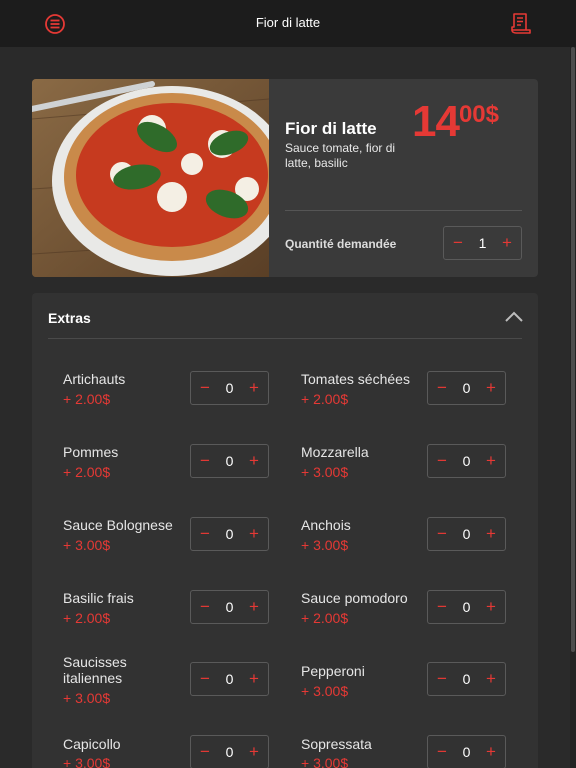  I want to click on receipt-icon, so click(521, 24).